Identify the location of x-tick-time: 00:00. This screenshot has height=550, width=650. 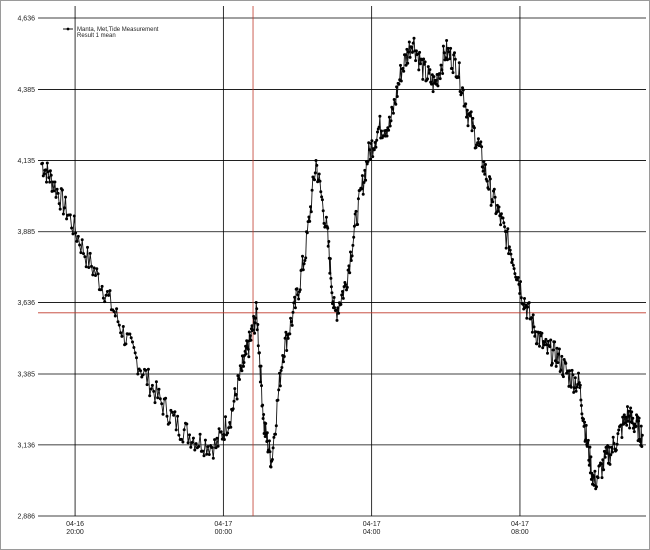
(224, 532).